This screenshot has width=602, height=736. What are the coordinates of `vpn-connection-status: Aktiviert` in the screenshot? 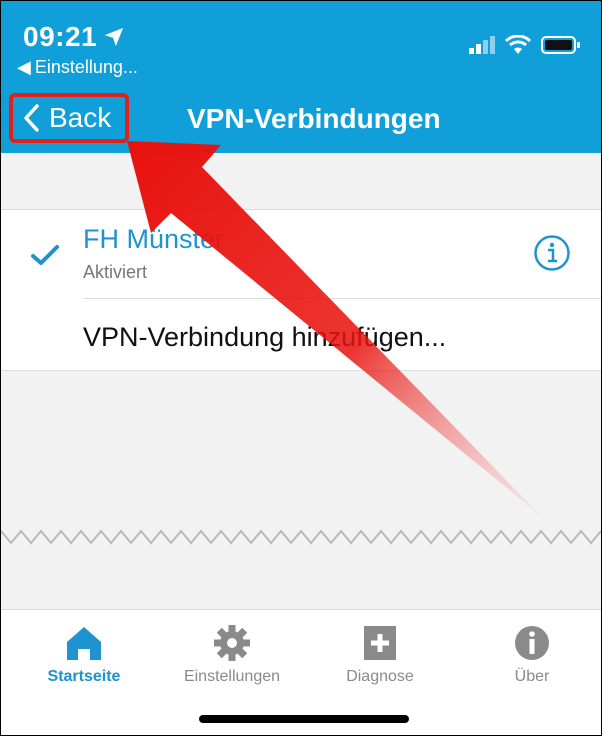 It's located at (115, 272).